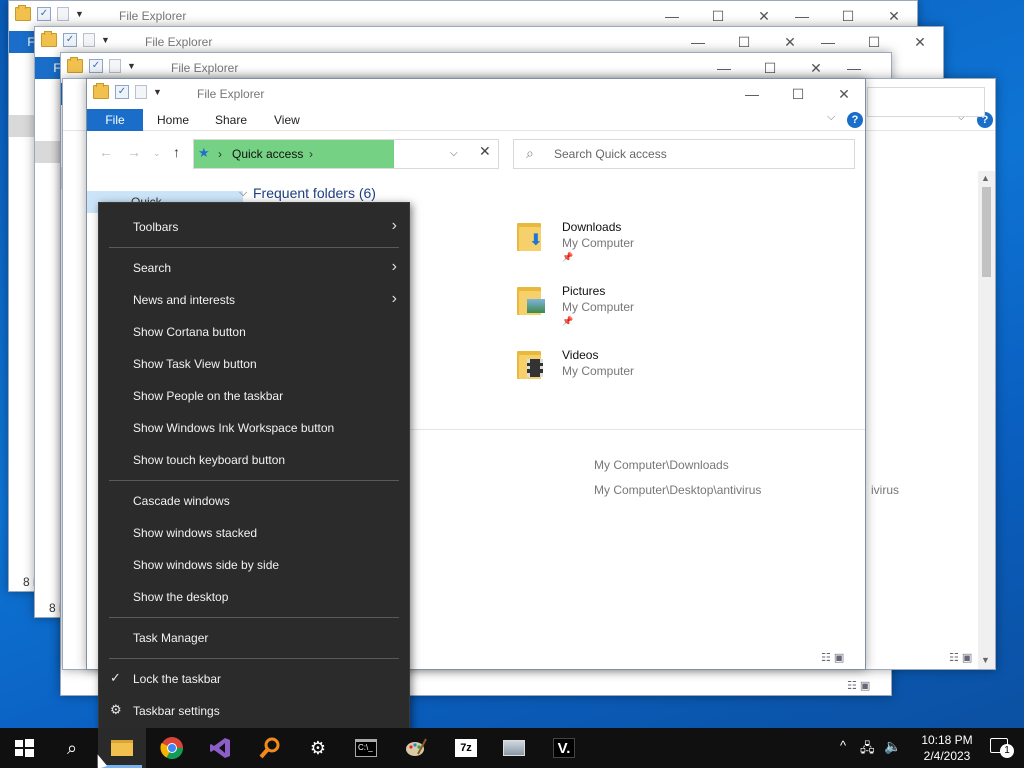  I want to click on magnifier-icon, so click(269, 748).